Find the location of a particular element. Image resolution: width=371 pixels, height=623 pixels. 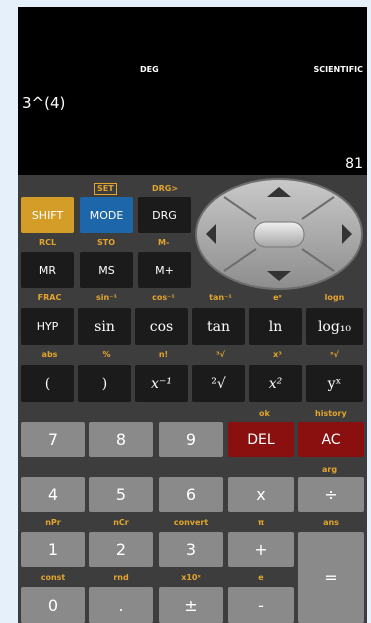

sin-button: sin is located at coordinates (104, 326).